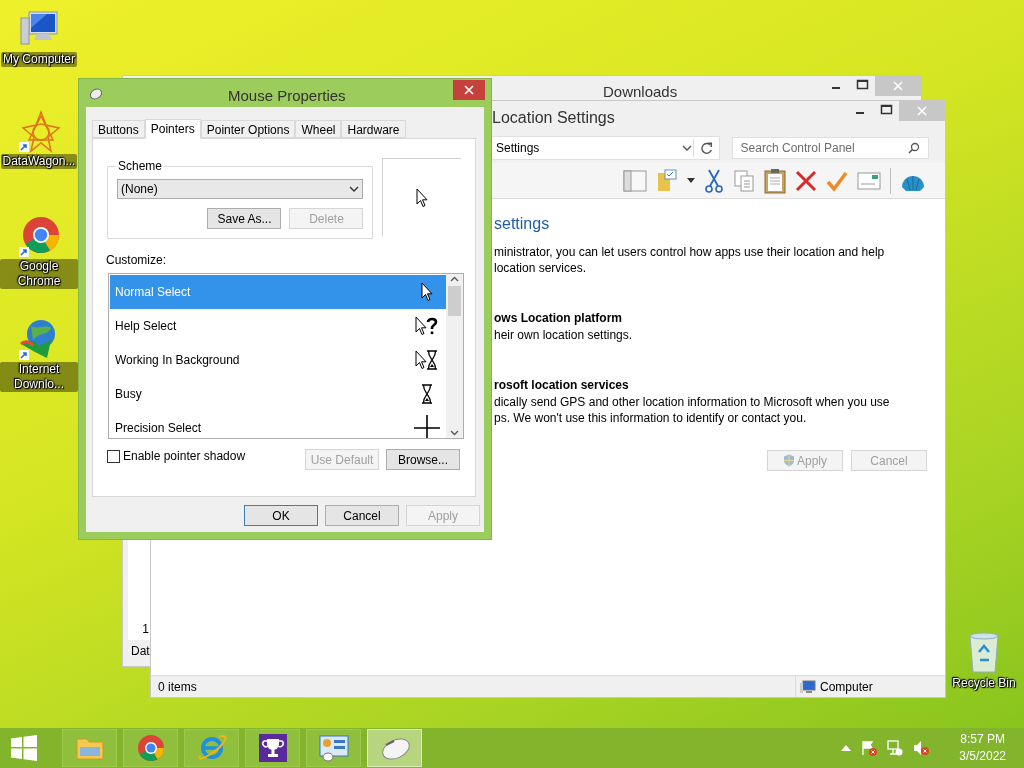  I want to click on checkbox, so click(113, 456).